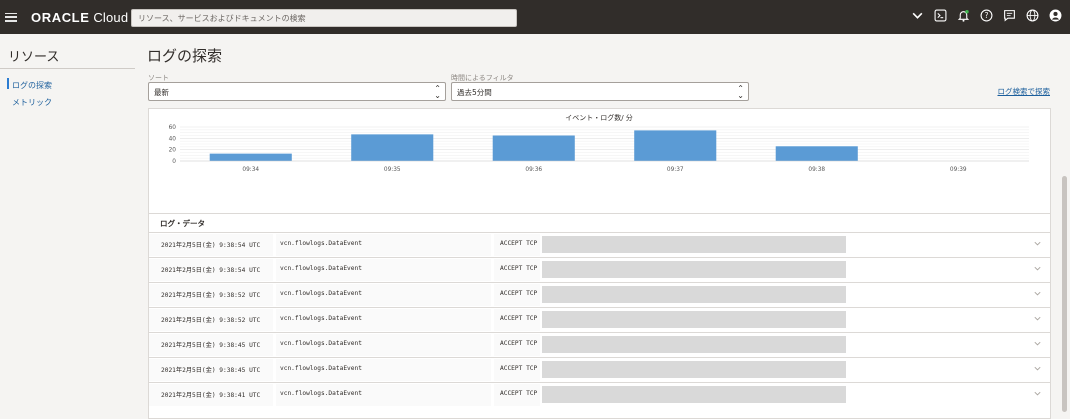  I want to click on left-sidebar: リソース ログの探索 メトリック, so click(67, 226).